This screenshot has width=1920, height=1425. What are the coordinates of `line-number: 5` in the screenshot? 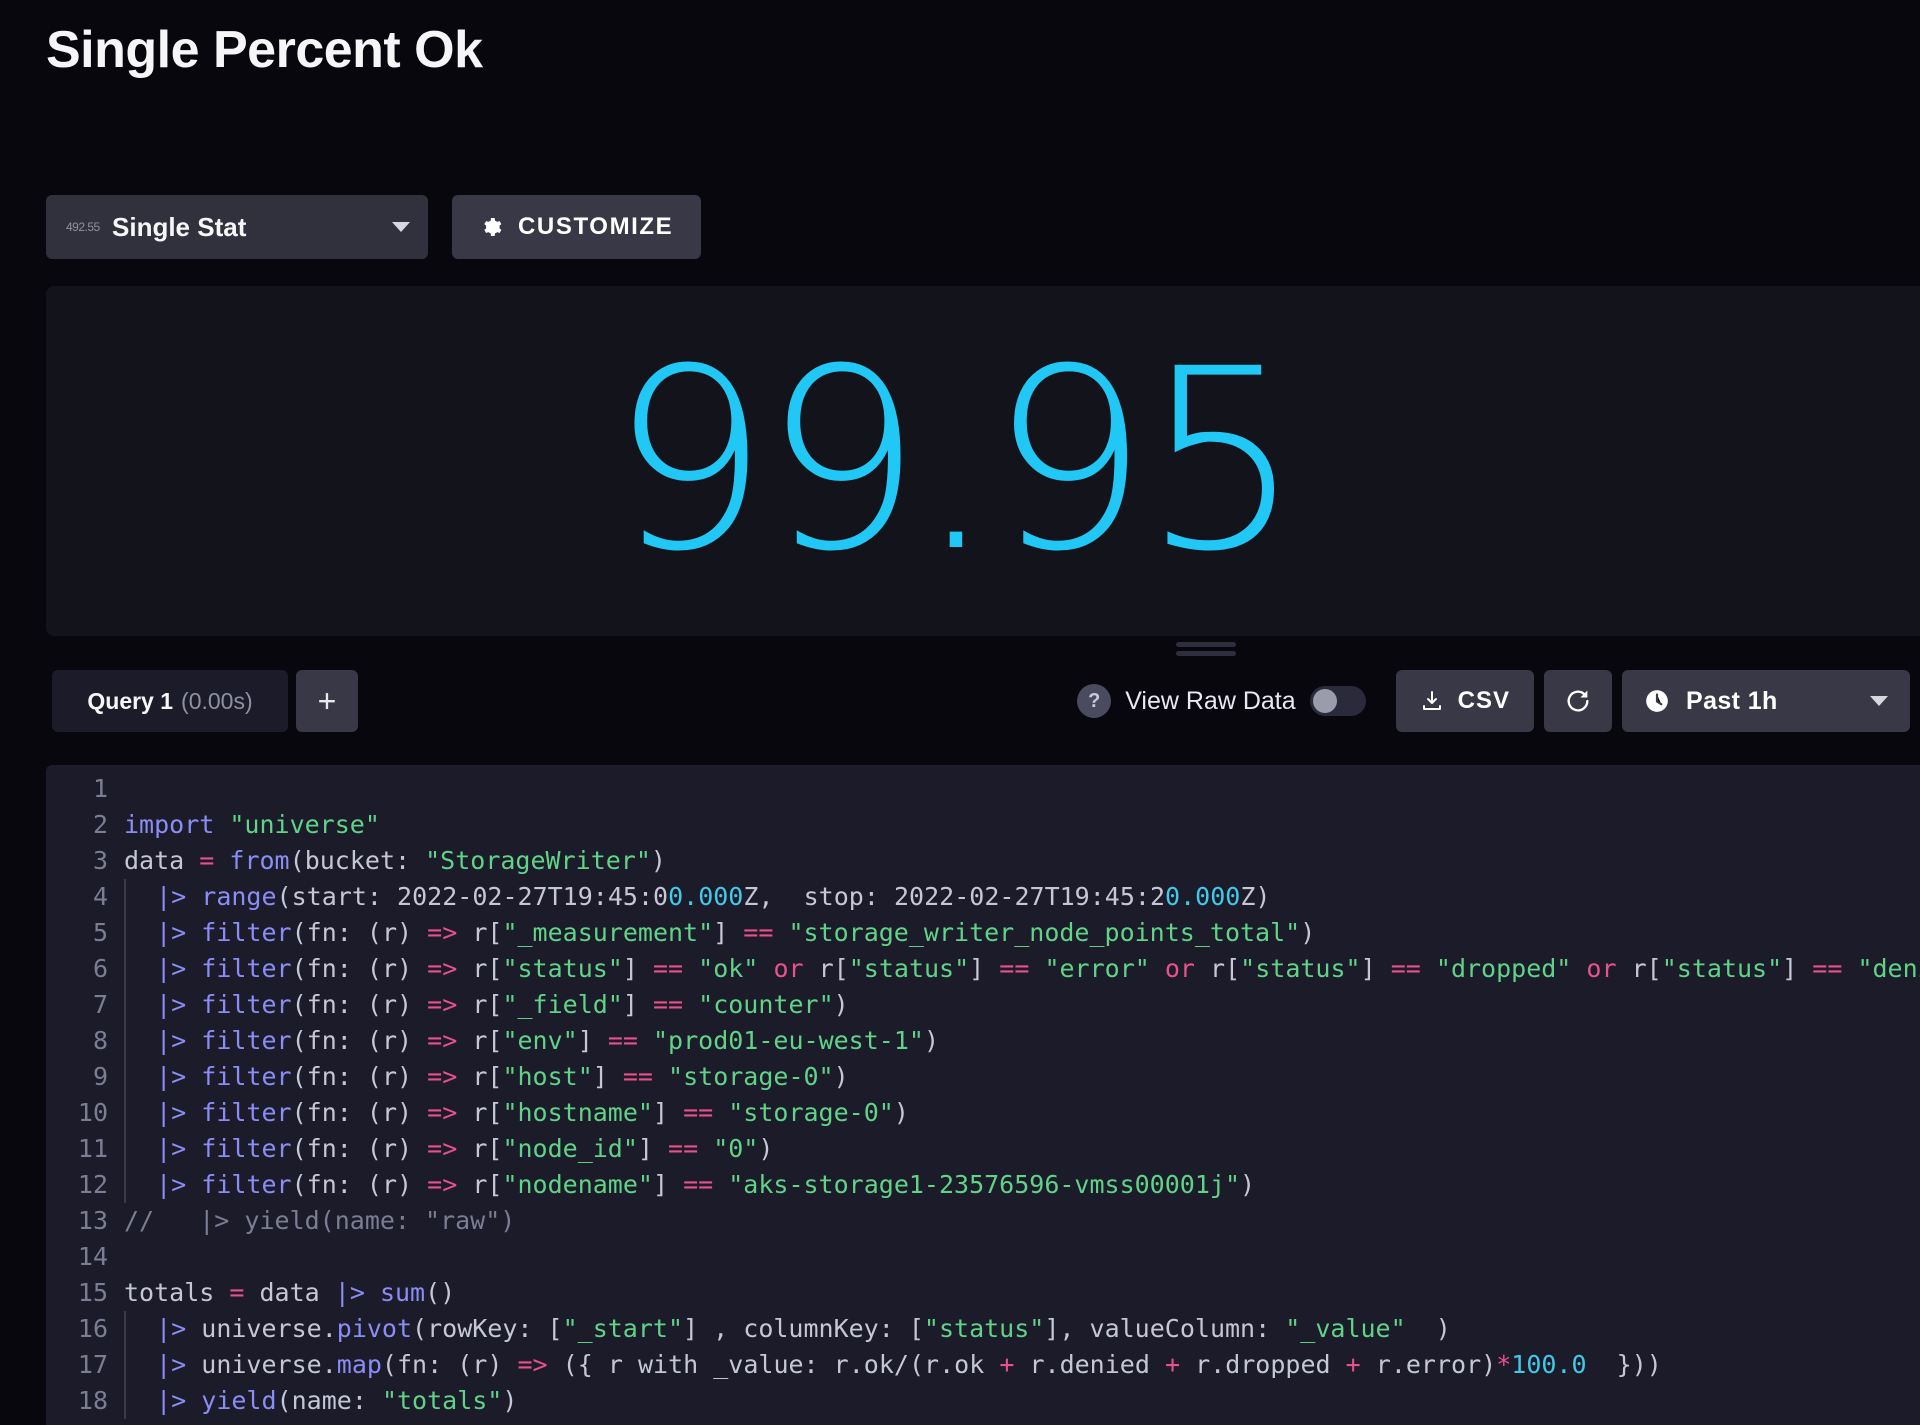 It's located at (100, 932).